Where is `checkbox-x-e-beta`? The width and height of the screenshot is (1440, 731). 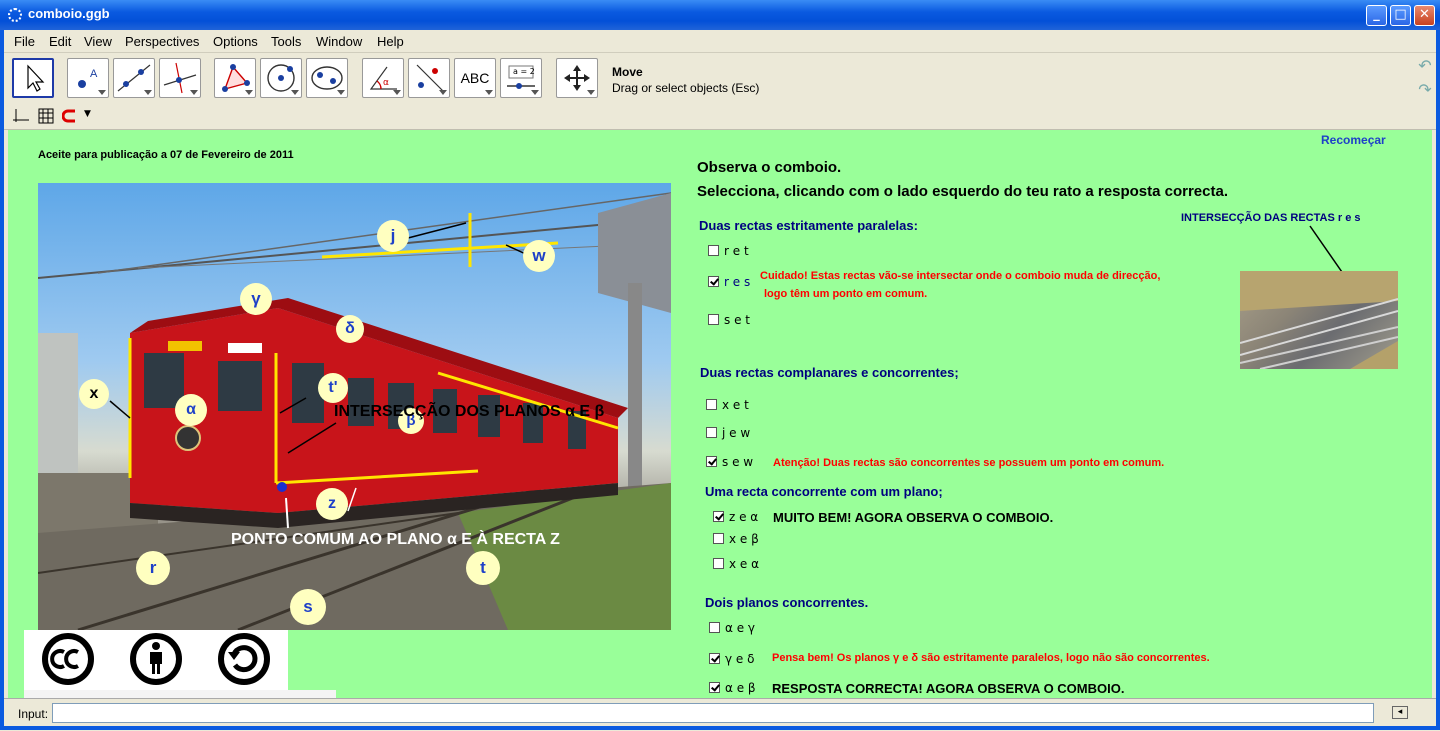
checkbox-x-e-beta is located at coordinates (718, 538).